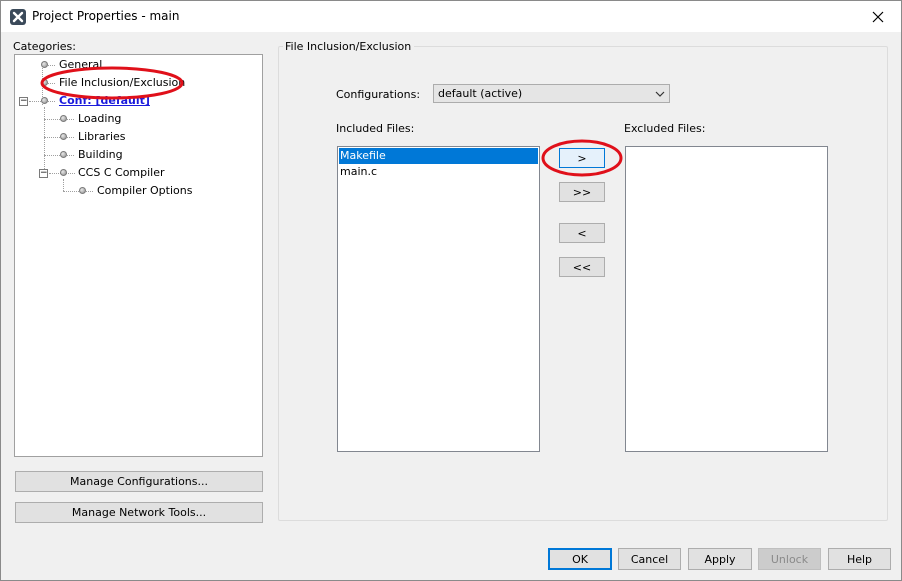 The height and width of the screenshot is (581, 902). Describe the element at coordinates (106, 16) in the screenshot. I see `window-title: Project Properties - main` at that location.